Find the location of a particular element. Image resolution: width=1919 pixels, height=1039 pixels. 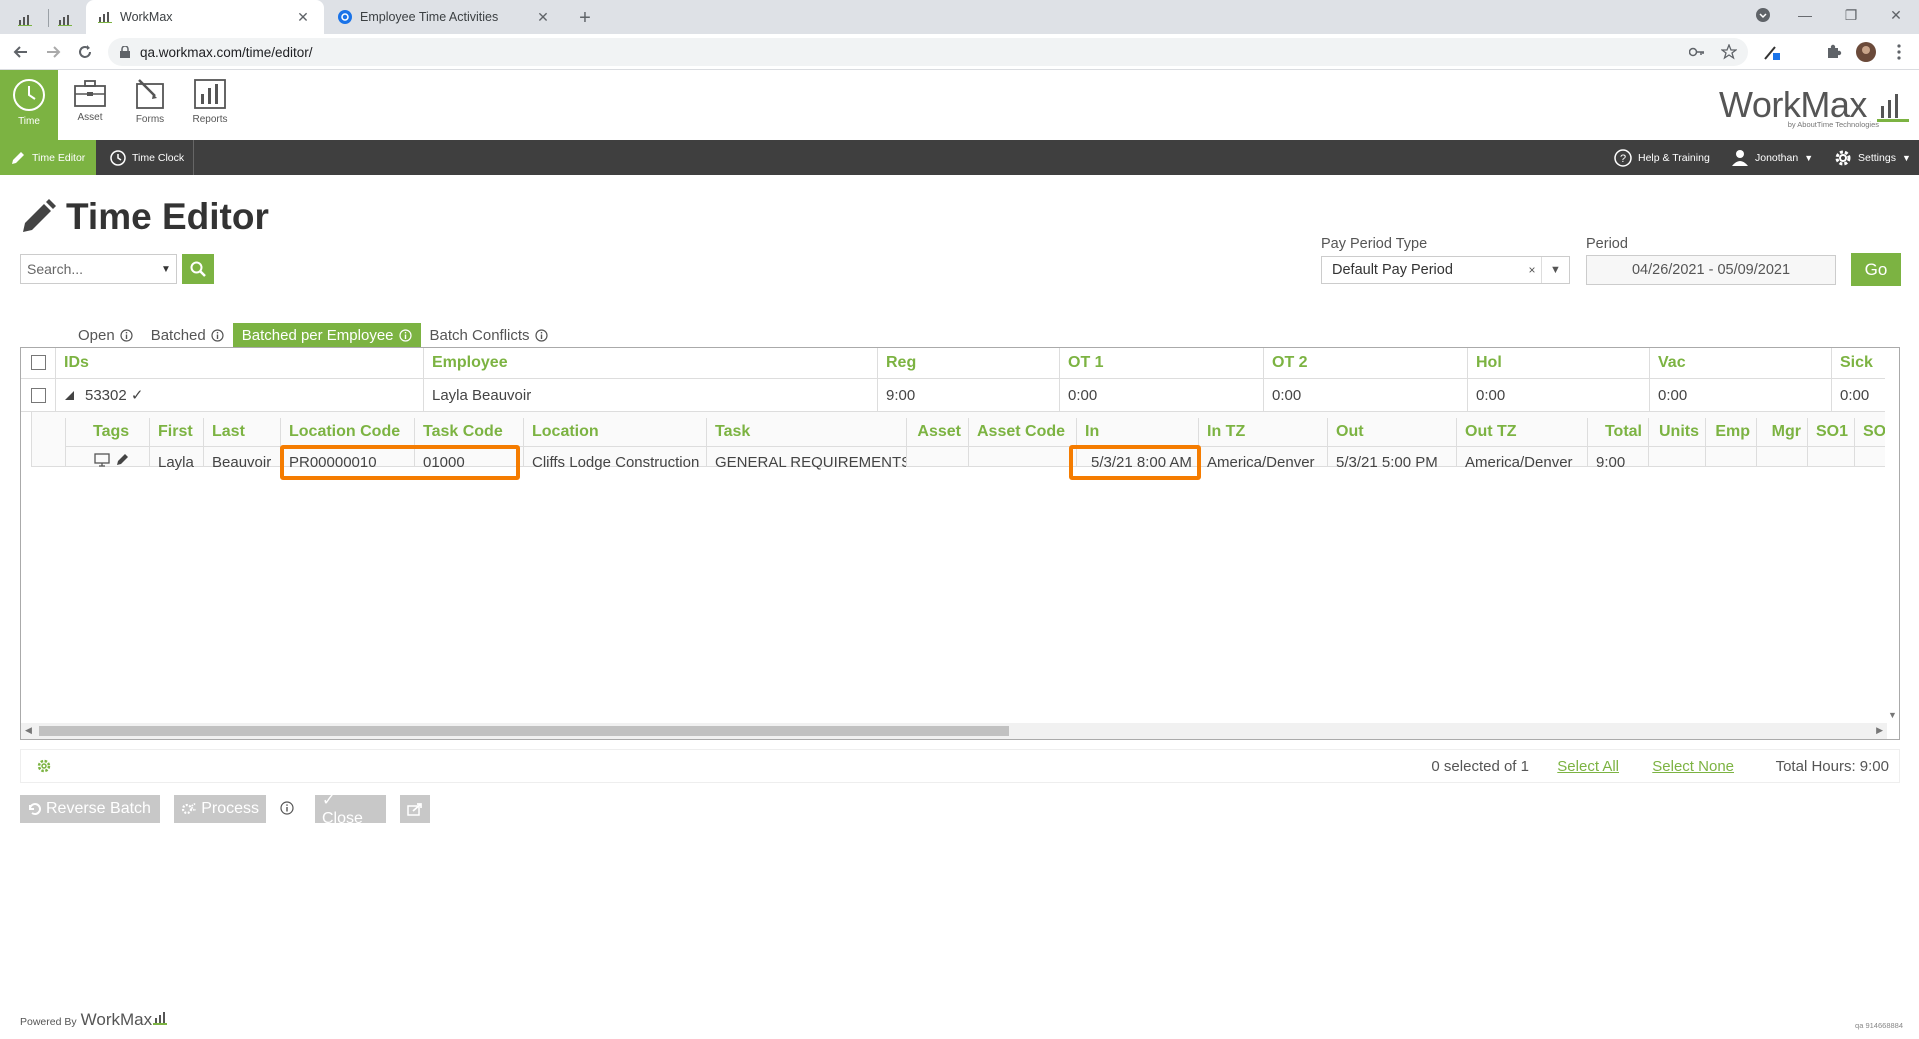

subheader-so: SO is located at coordinates (1871, 432).